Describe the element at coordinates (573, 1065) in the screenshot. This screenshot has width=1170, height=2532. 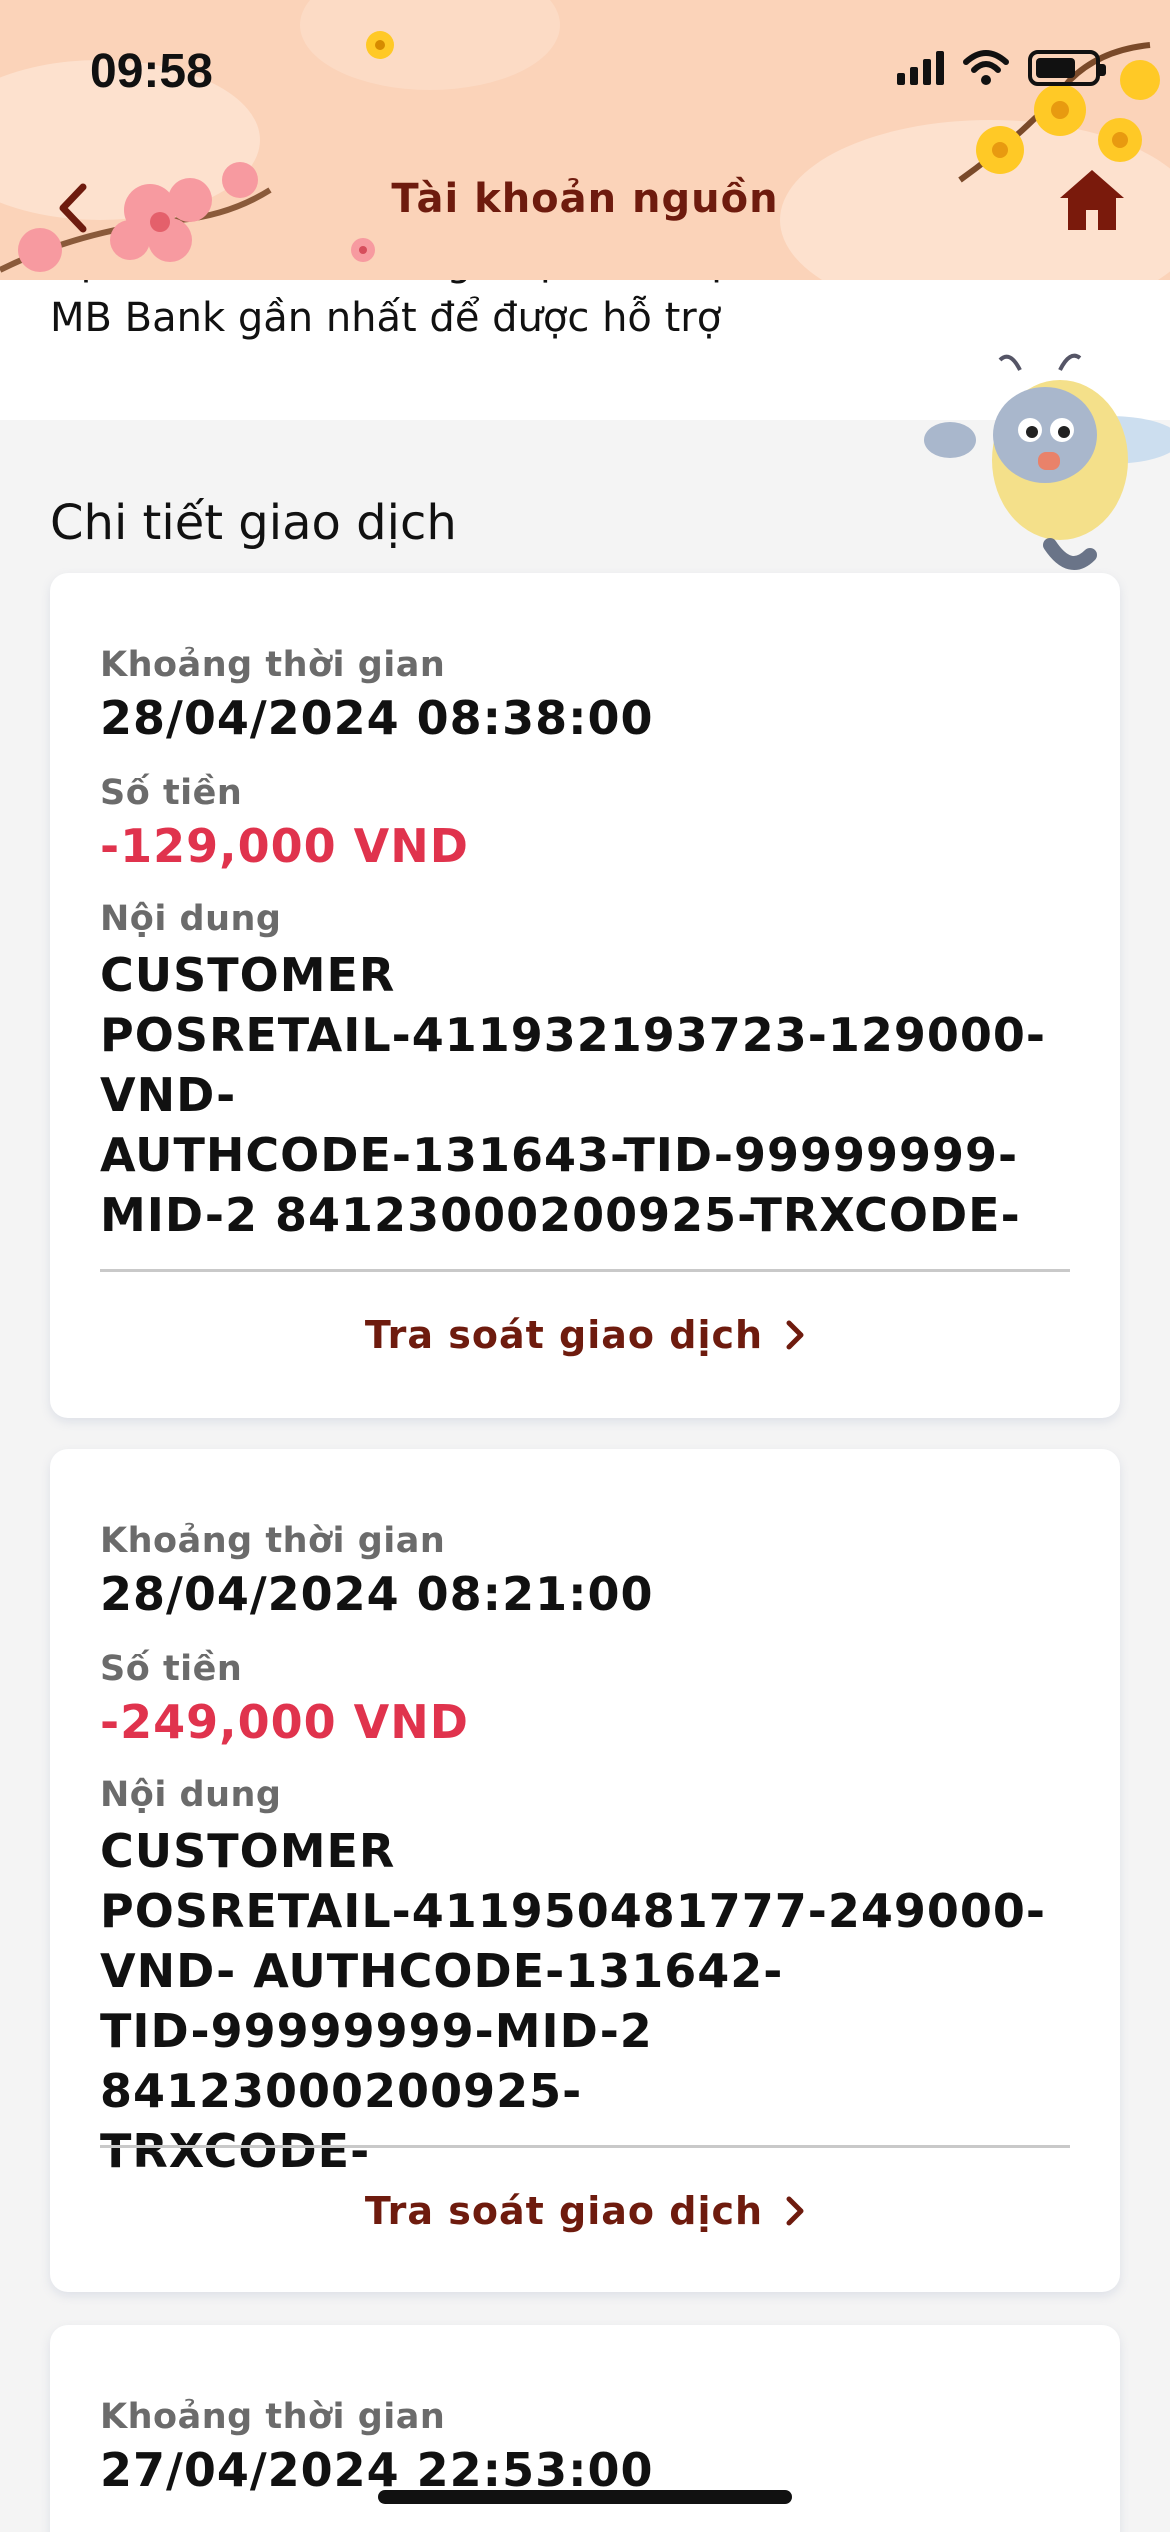
I see `content-line: POSRETAIL-411932193723-129000-VND-` at that location.